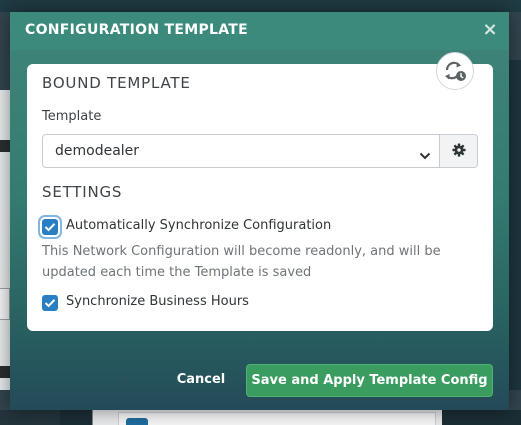 This screenshot has width=521, height=425. Describe the element at coordinates (5, 240) in the screenshot. I see `background-left-panel` at that location.